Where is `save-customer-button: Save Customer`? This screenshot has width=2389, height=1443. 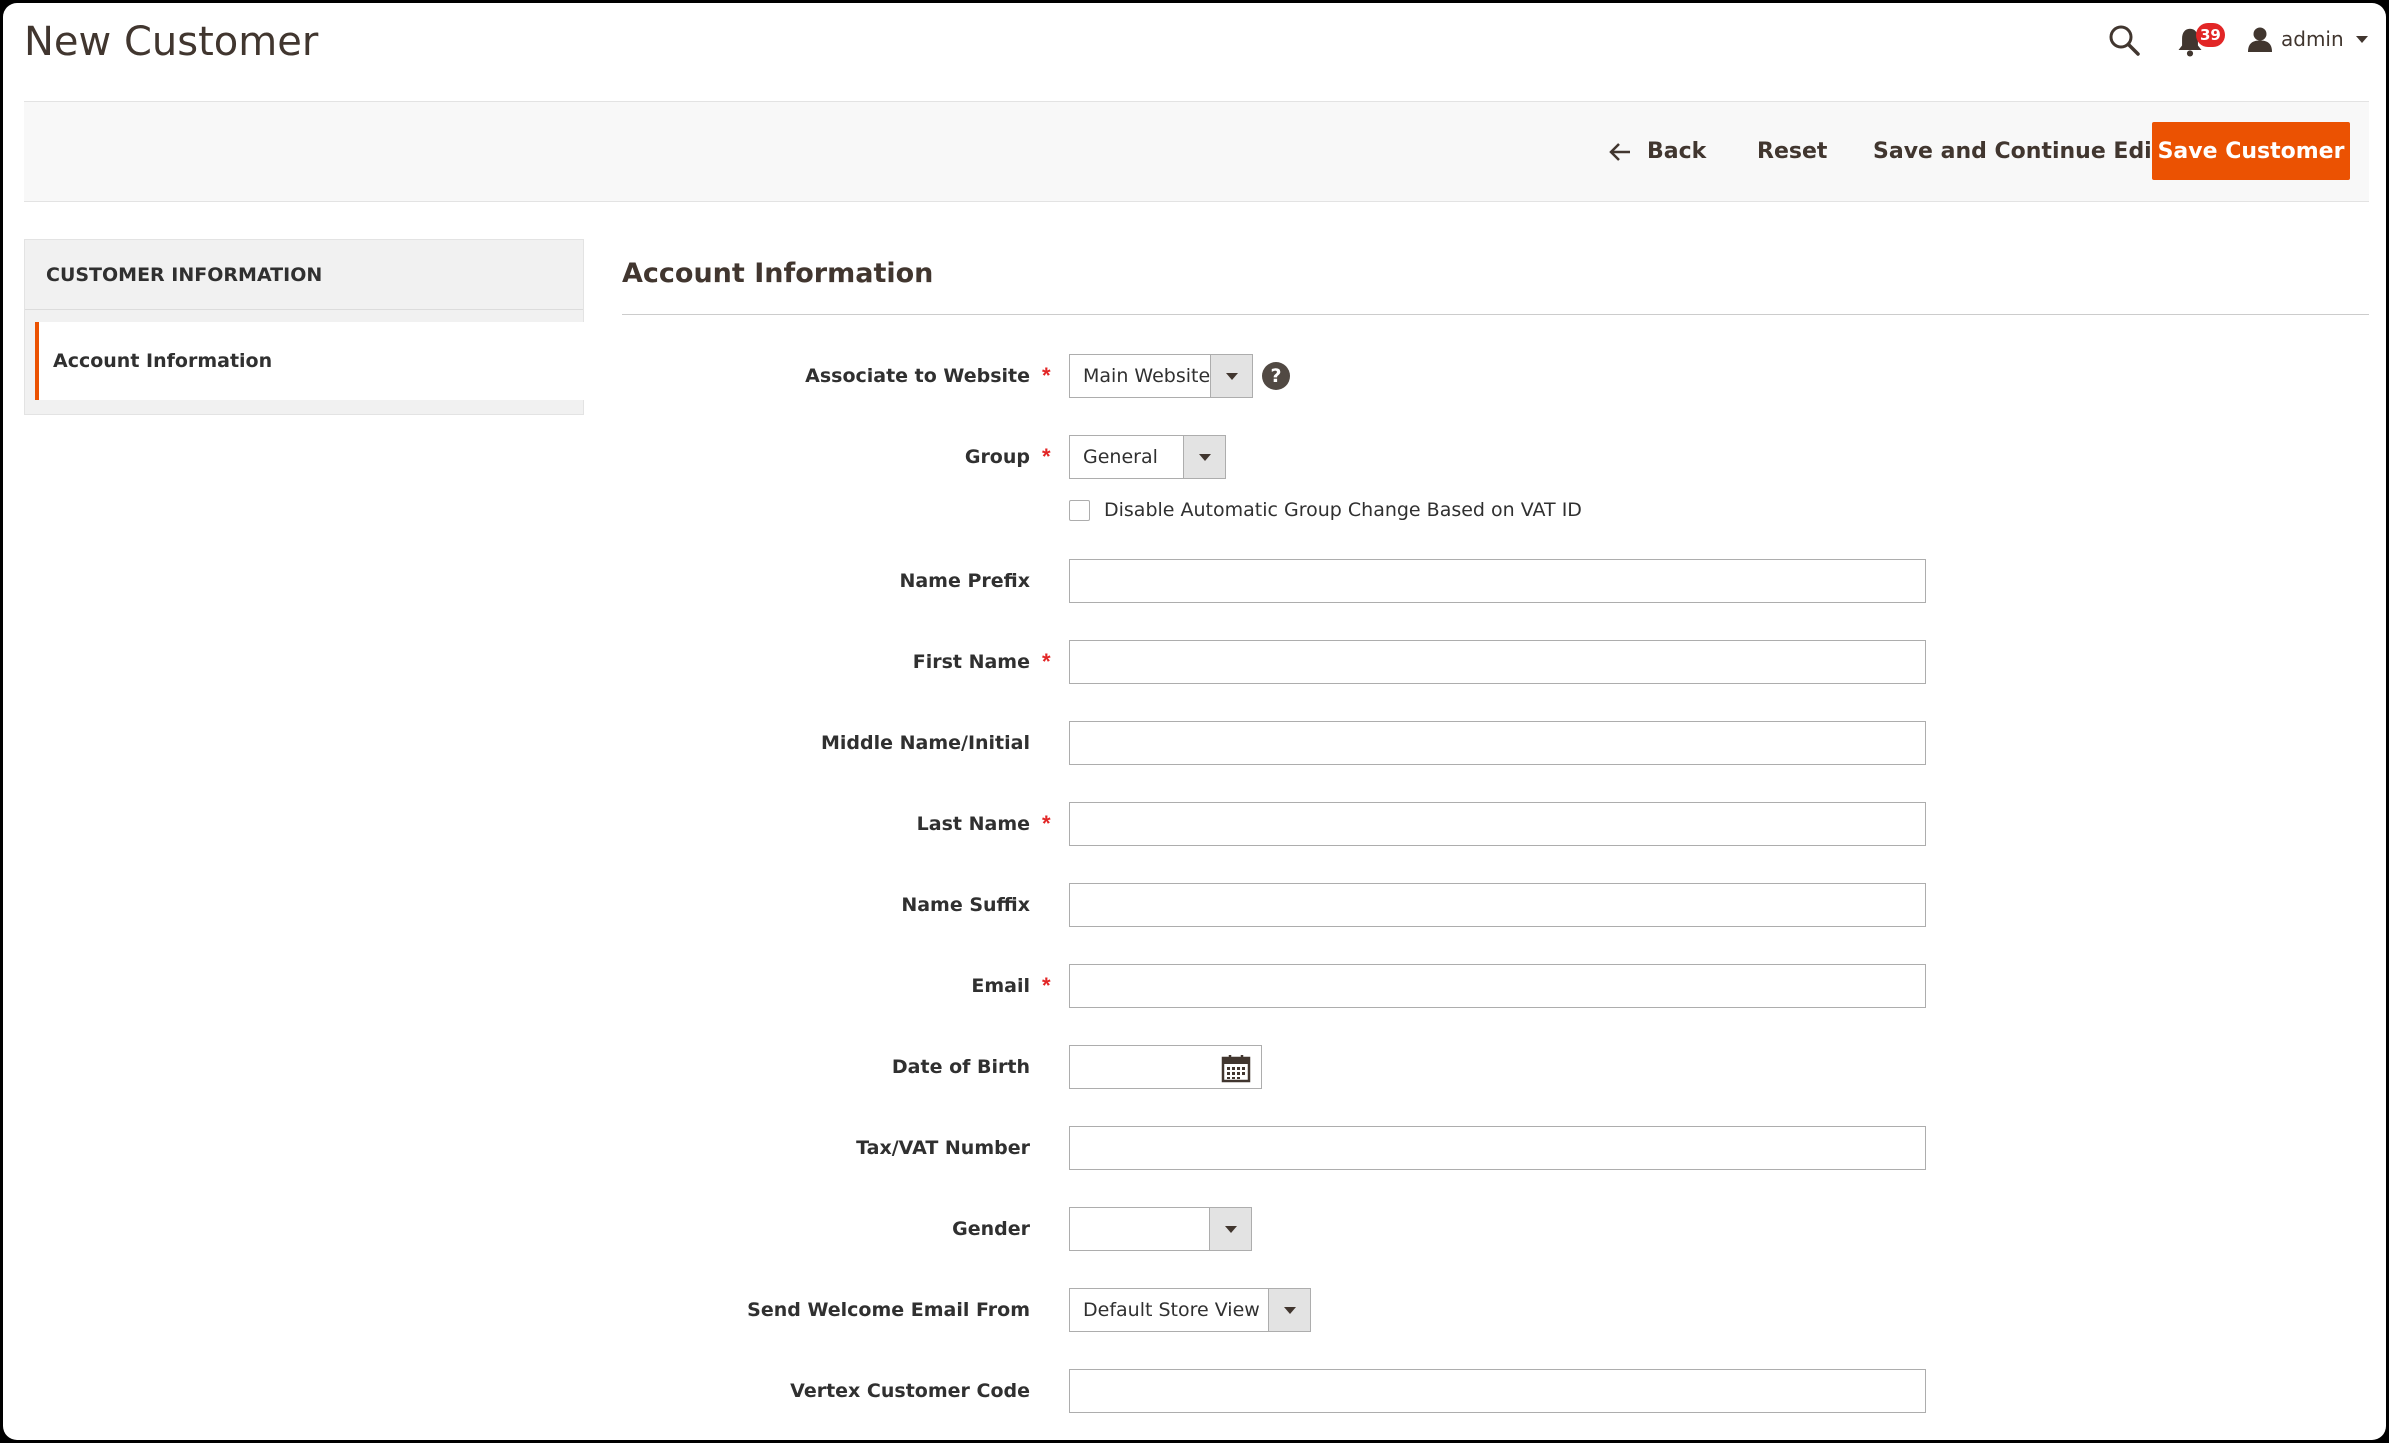
save-customer-button: Save Customer is located at coordinates (2251, 151).